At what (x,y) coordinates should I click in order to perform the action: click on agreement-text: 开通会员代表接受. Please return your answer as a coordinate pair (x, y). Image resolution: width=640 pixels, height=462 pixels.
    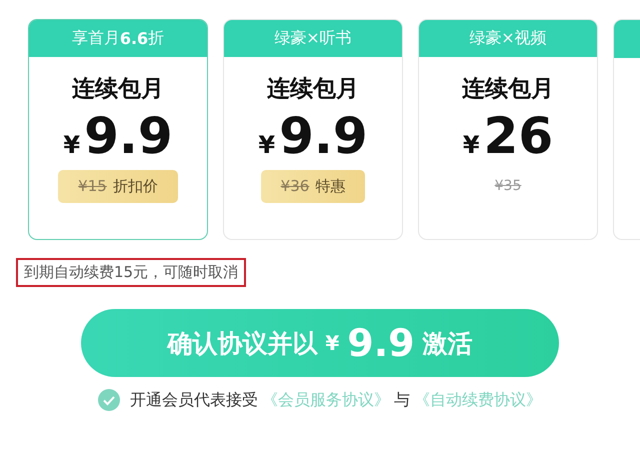
    Looking at the image, I should click on (194, 400).